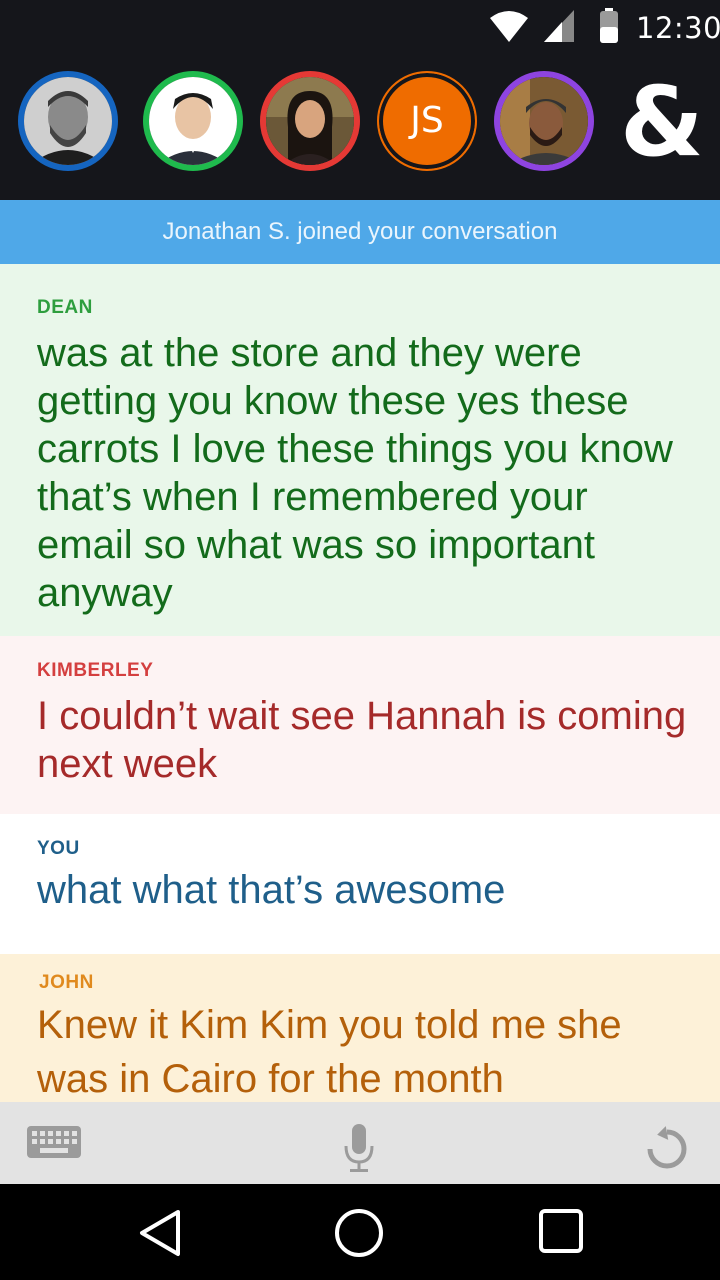  What do you see at coordinates (609, 28) in the screenshot?
I see `battery-icon` at bounding box center [609, 28].